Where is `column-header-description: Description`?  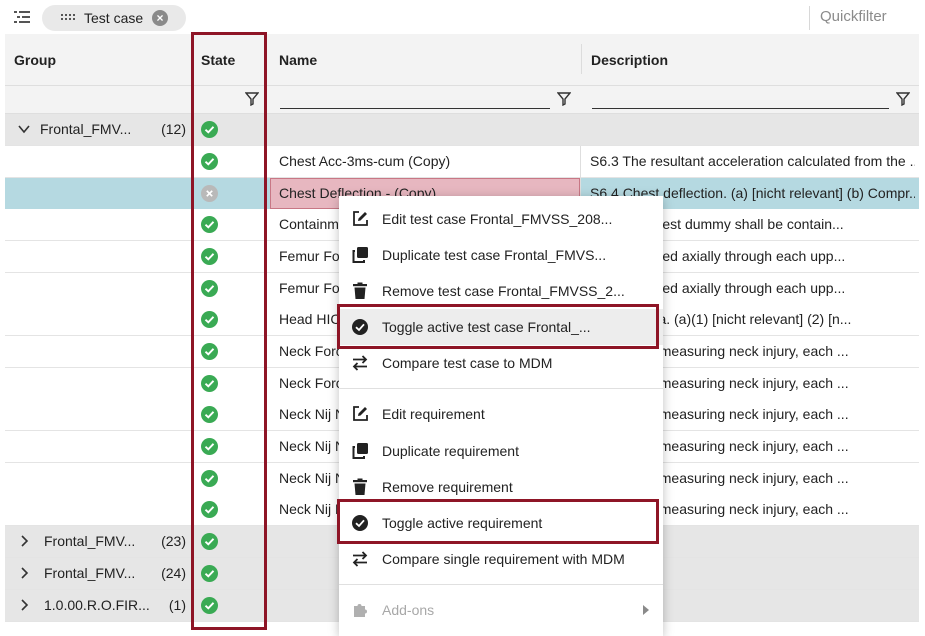 column-header-description: Description is located at coordinates (629, 60).